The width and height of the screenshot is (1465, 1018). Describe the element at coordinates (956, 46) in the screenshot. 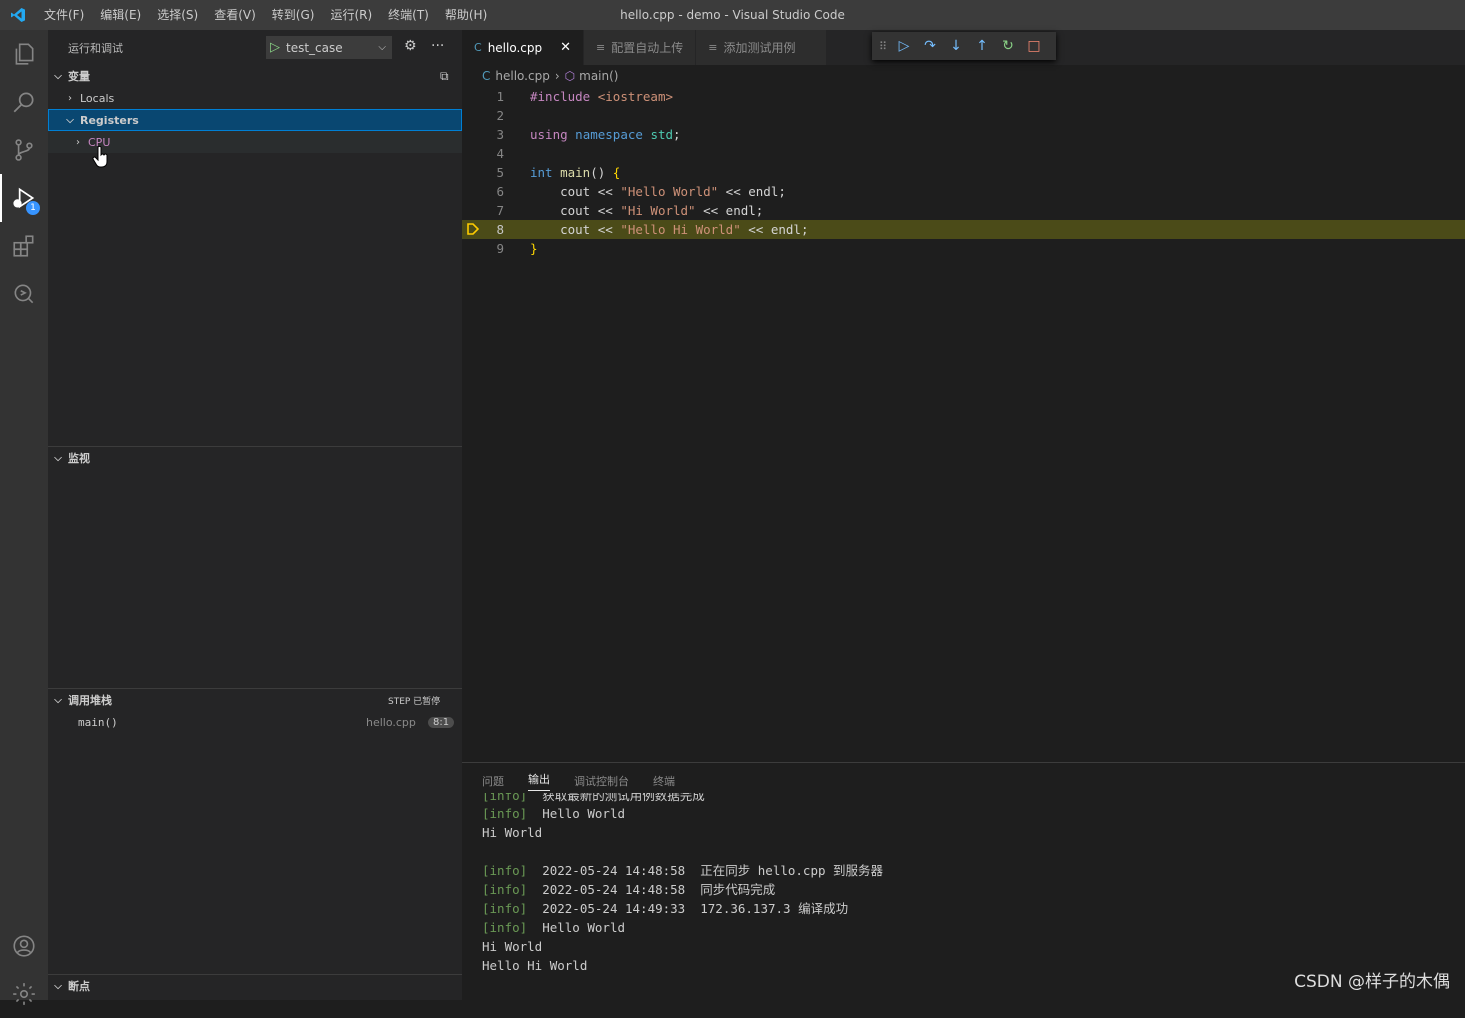

I see `step-into-icon: ↓` at that location.